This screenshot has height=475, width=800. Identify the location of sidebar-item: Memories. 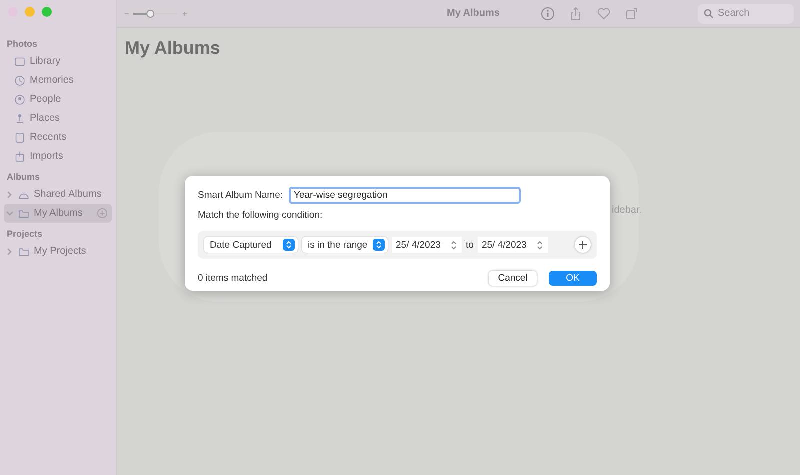
(58, 80).